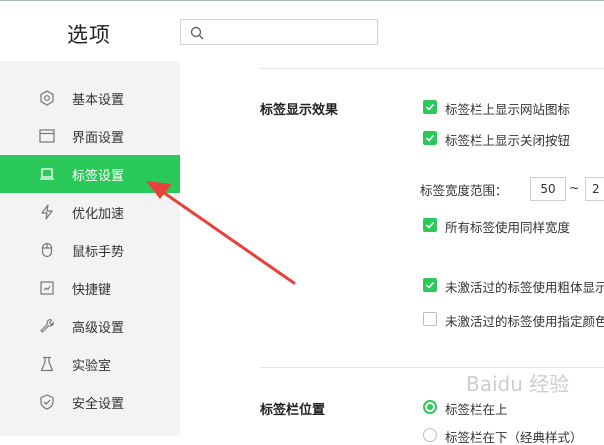 The image size is (604, 445). What do you see at coordinates (518, 384) in the screenshot?
I see `watermark: Baidu 经验` at bounding box center [518, 384].